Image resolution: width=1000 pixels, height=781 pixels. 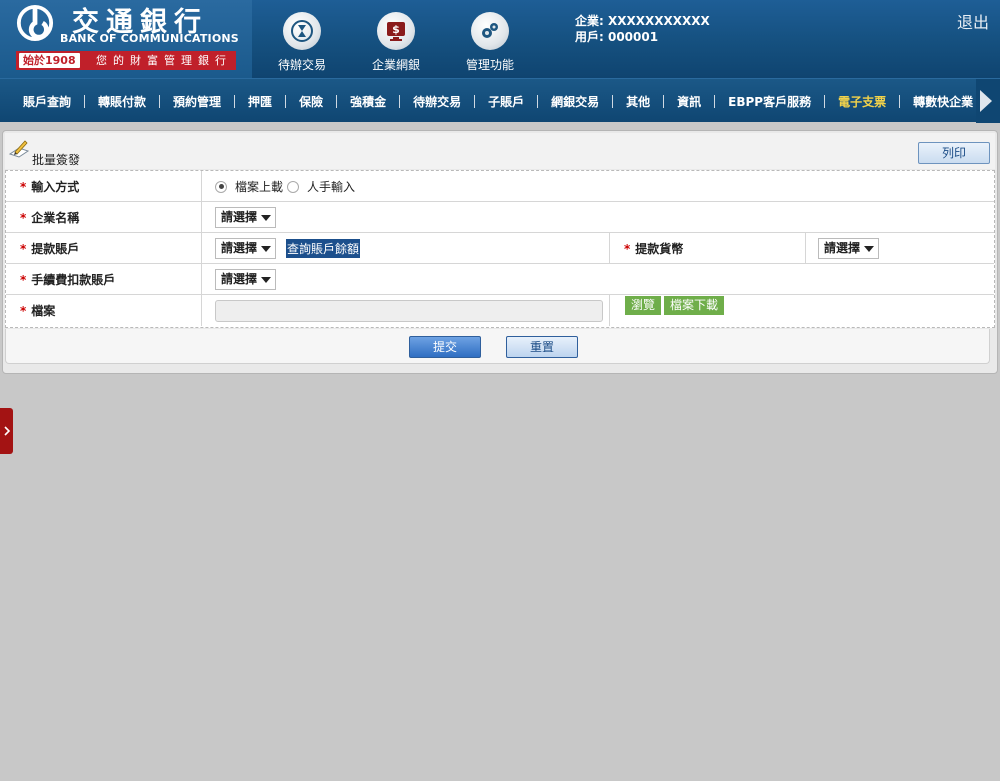 I want to click on top-icon-label: 企業網銀, so click(x=395, y=65).